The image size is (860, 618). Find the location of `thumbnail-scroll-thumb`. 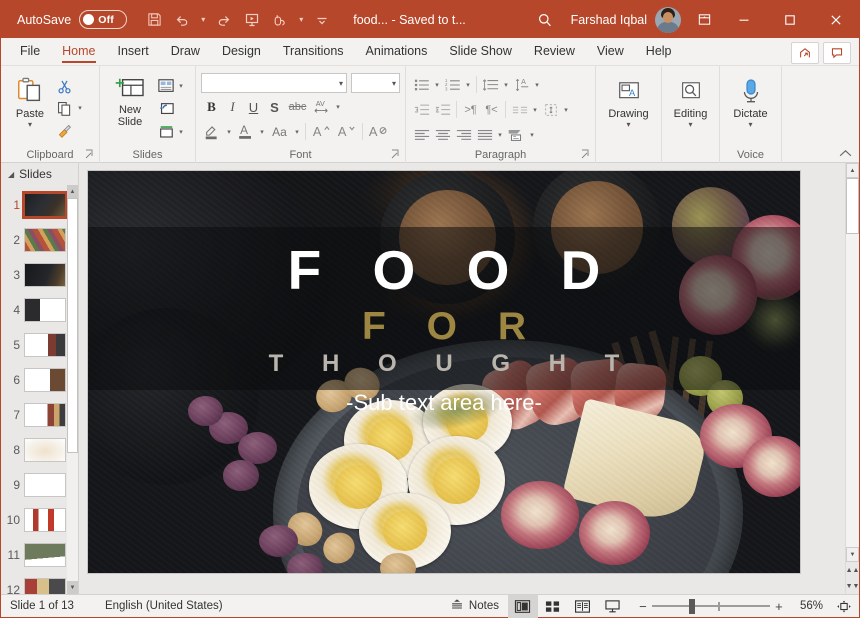

thumbnail-scroll-thumb is located at coordinates (72, 325).